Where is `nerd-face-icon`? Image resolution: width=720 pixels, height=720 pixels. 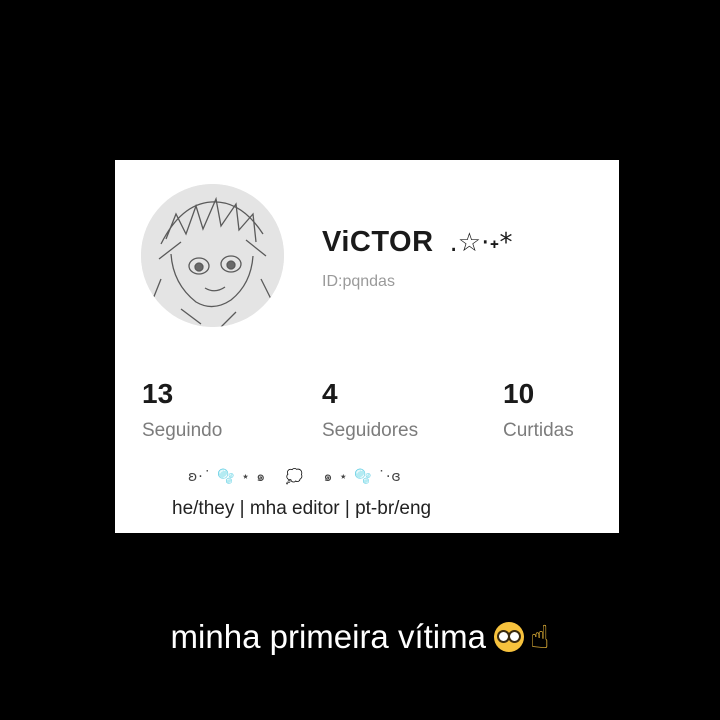 nerd-face-icon is located at coordinates (508, 637).